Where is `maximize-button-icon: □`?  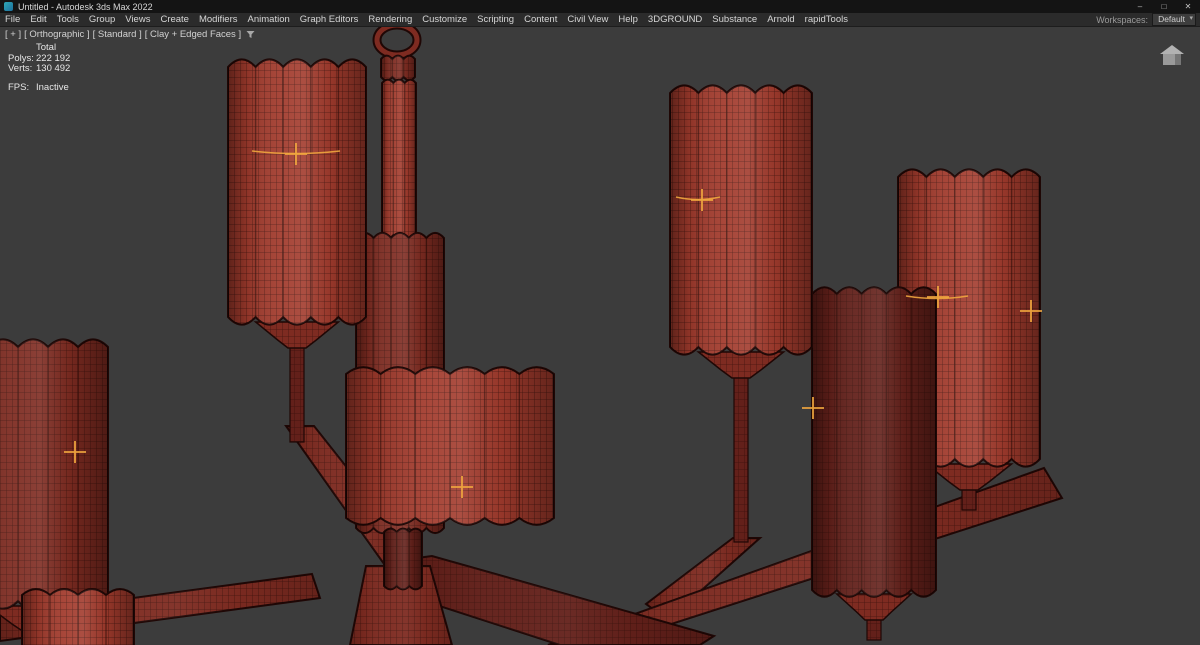
maximize-button-icon: □ is located at coordinates (1164, 6).